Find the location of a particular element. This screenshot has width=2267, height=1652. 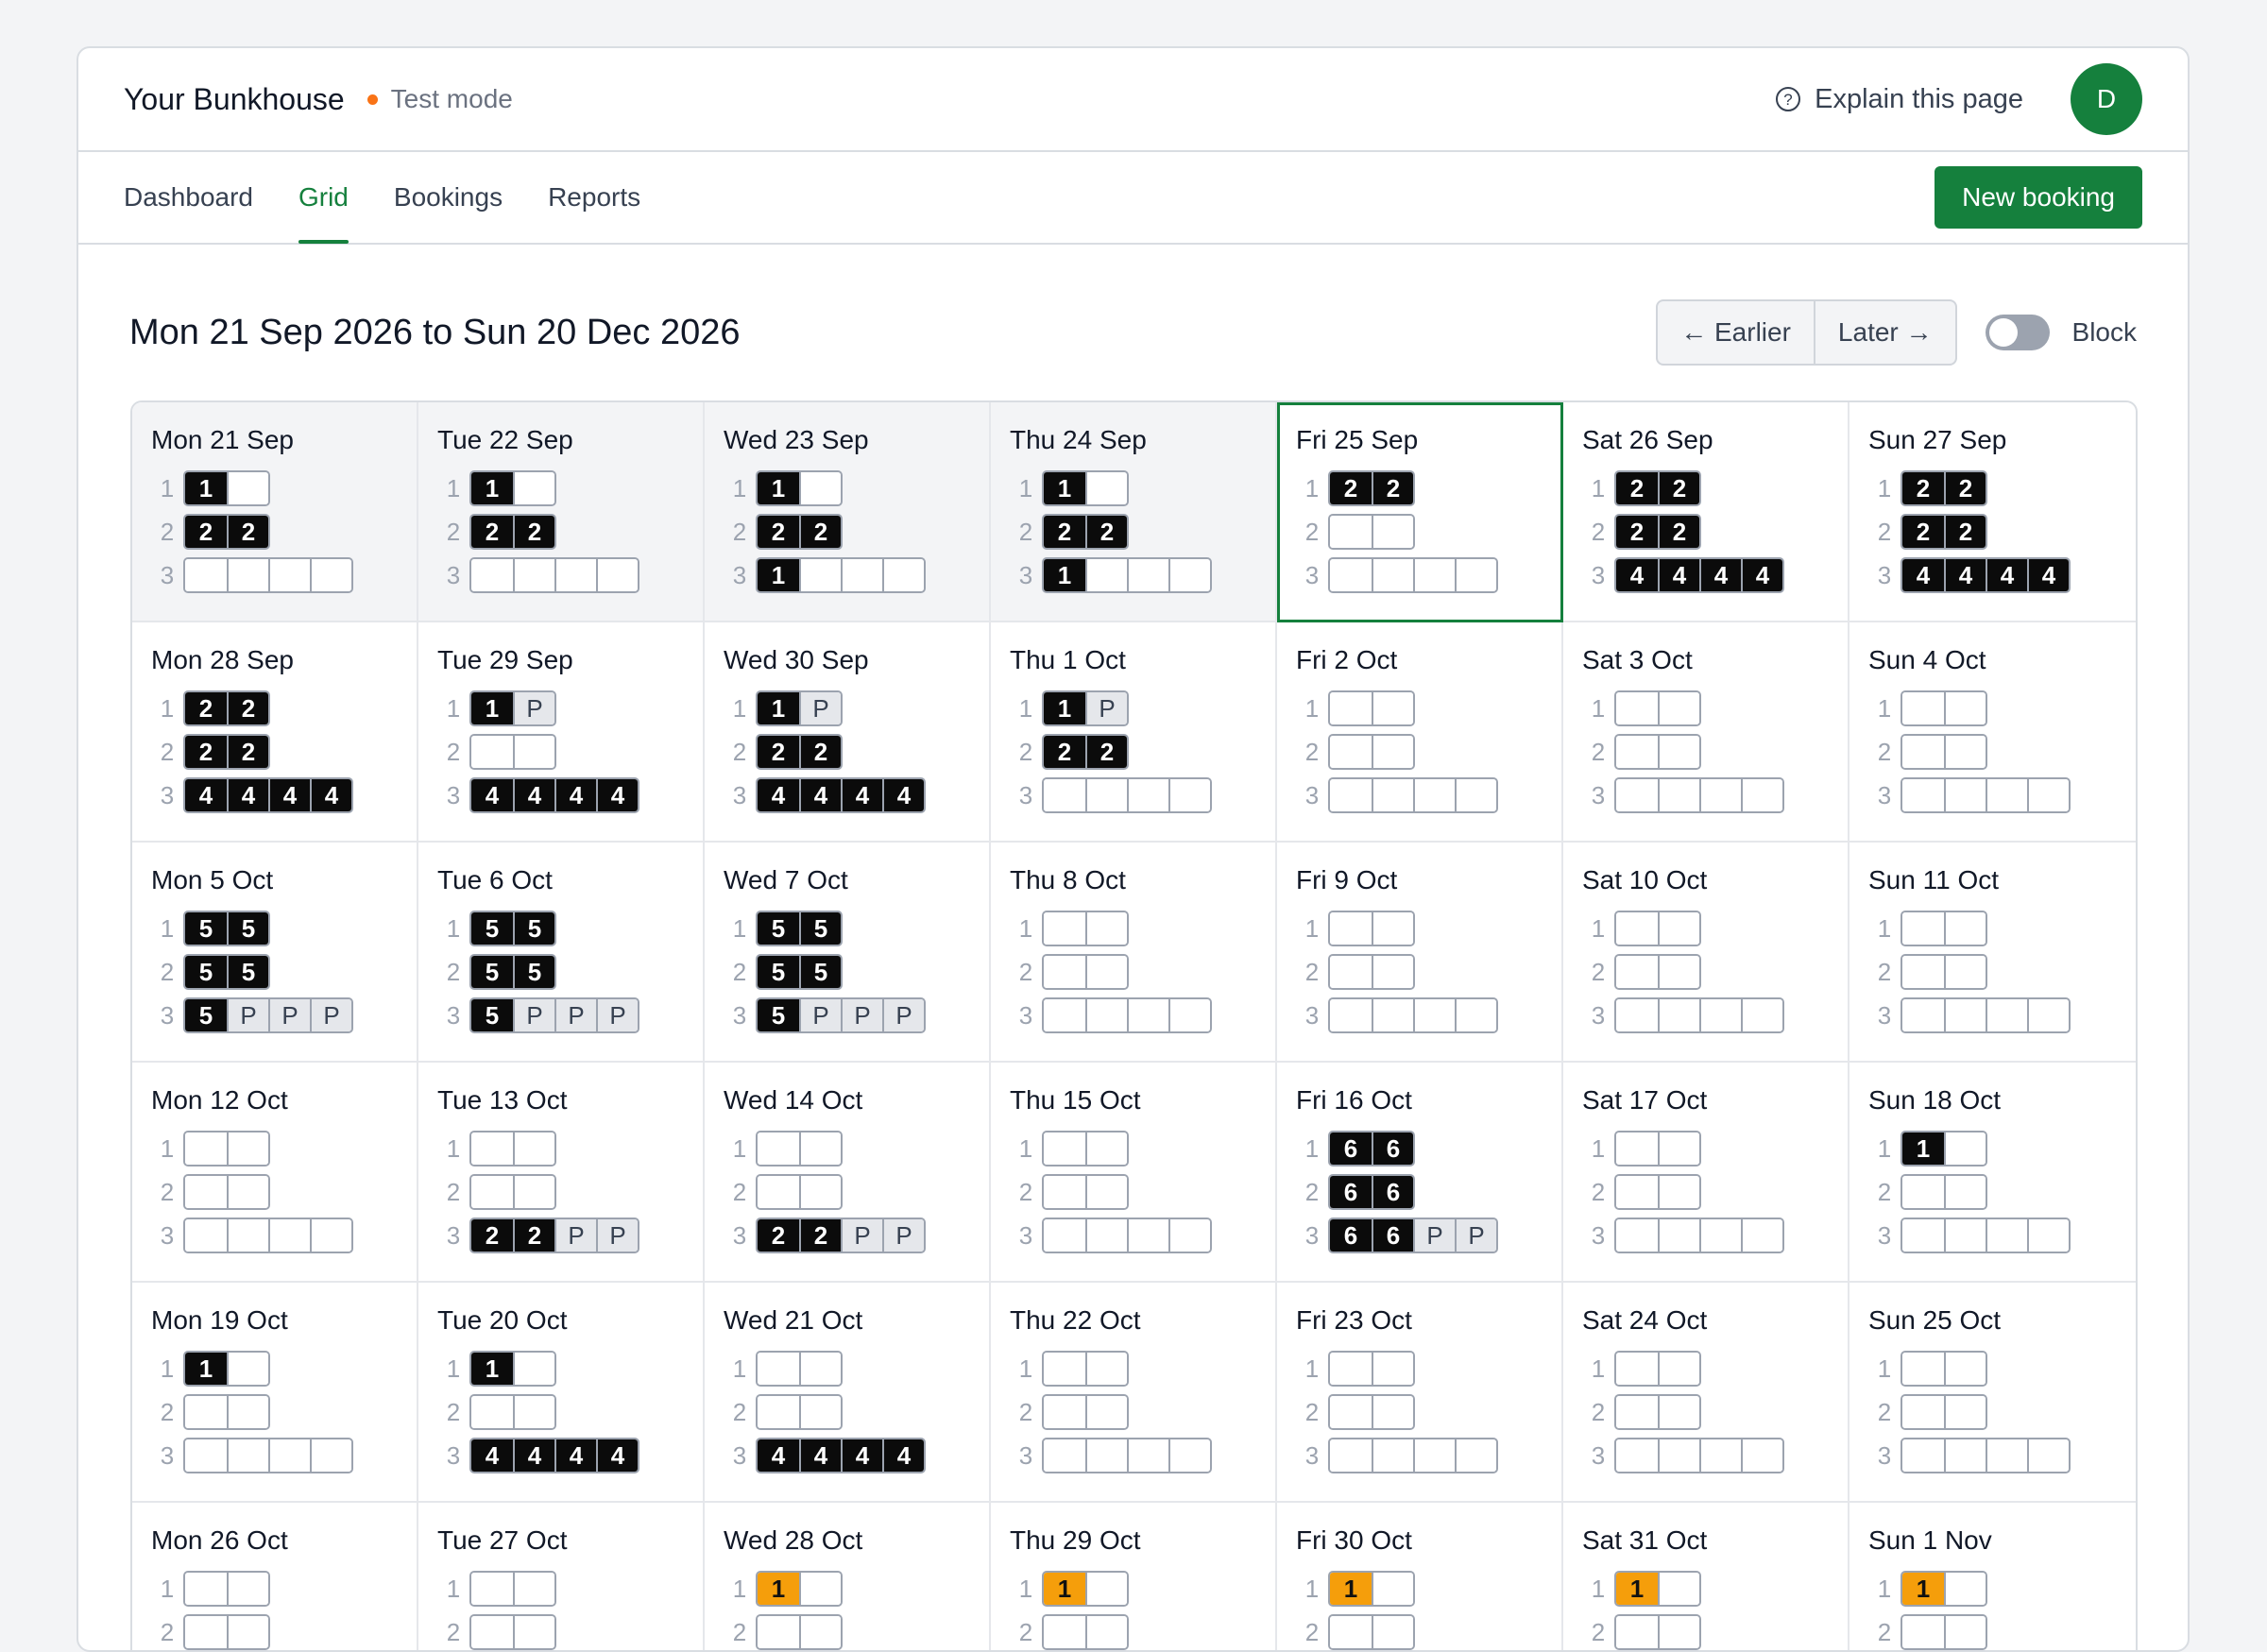

day-cell: Sat 26 Sep 1 2 2 2 2 2 3 4 4 4 4 is located at coordinates (1706, 512).